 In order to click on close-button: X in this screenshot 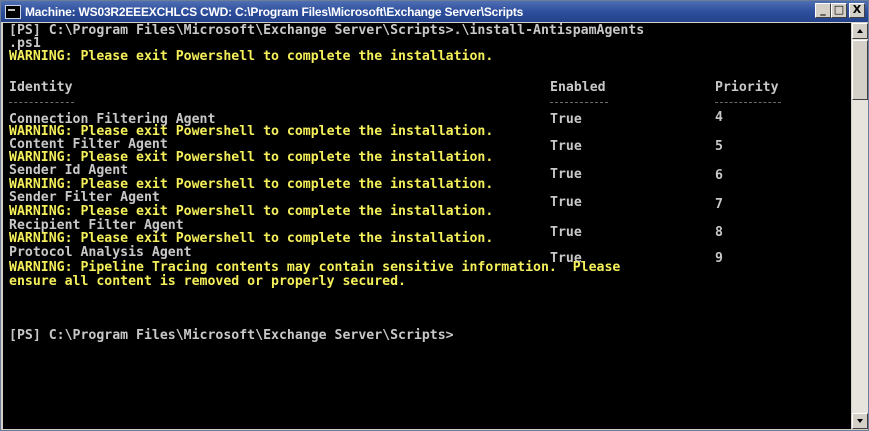, I will do `click(857, 10)`.